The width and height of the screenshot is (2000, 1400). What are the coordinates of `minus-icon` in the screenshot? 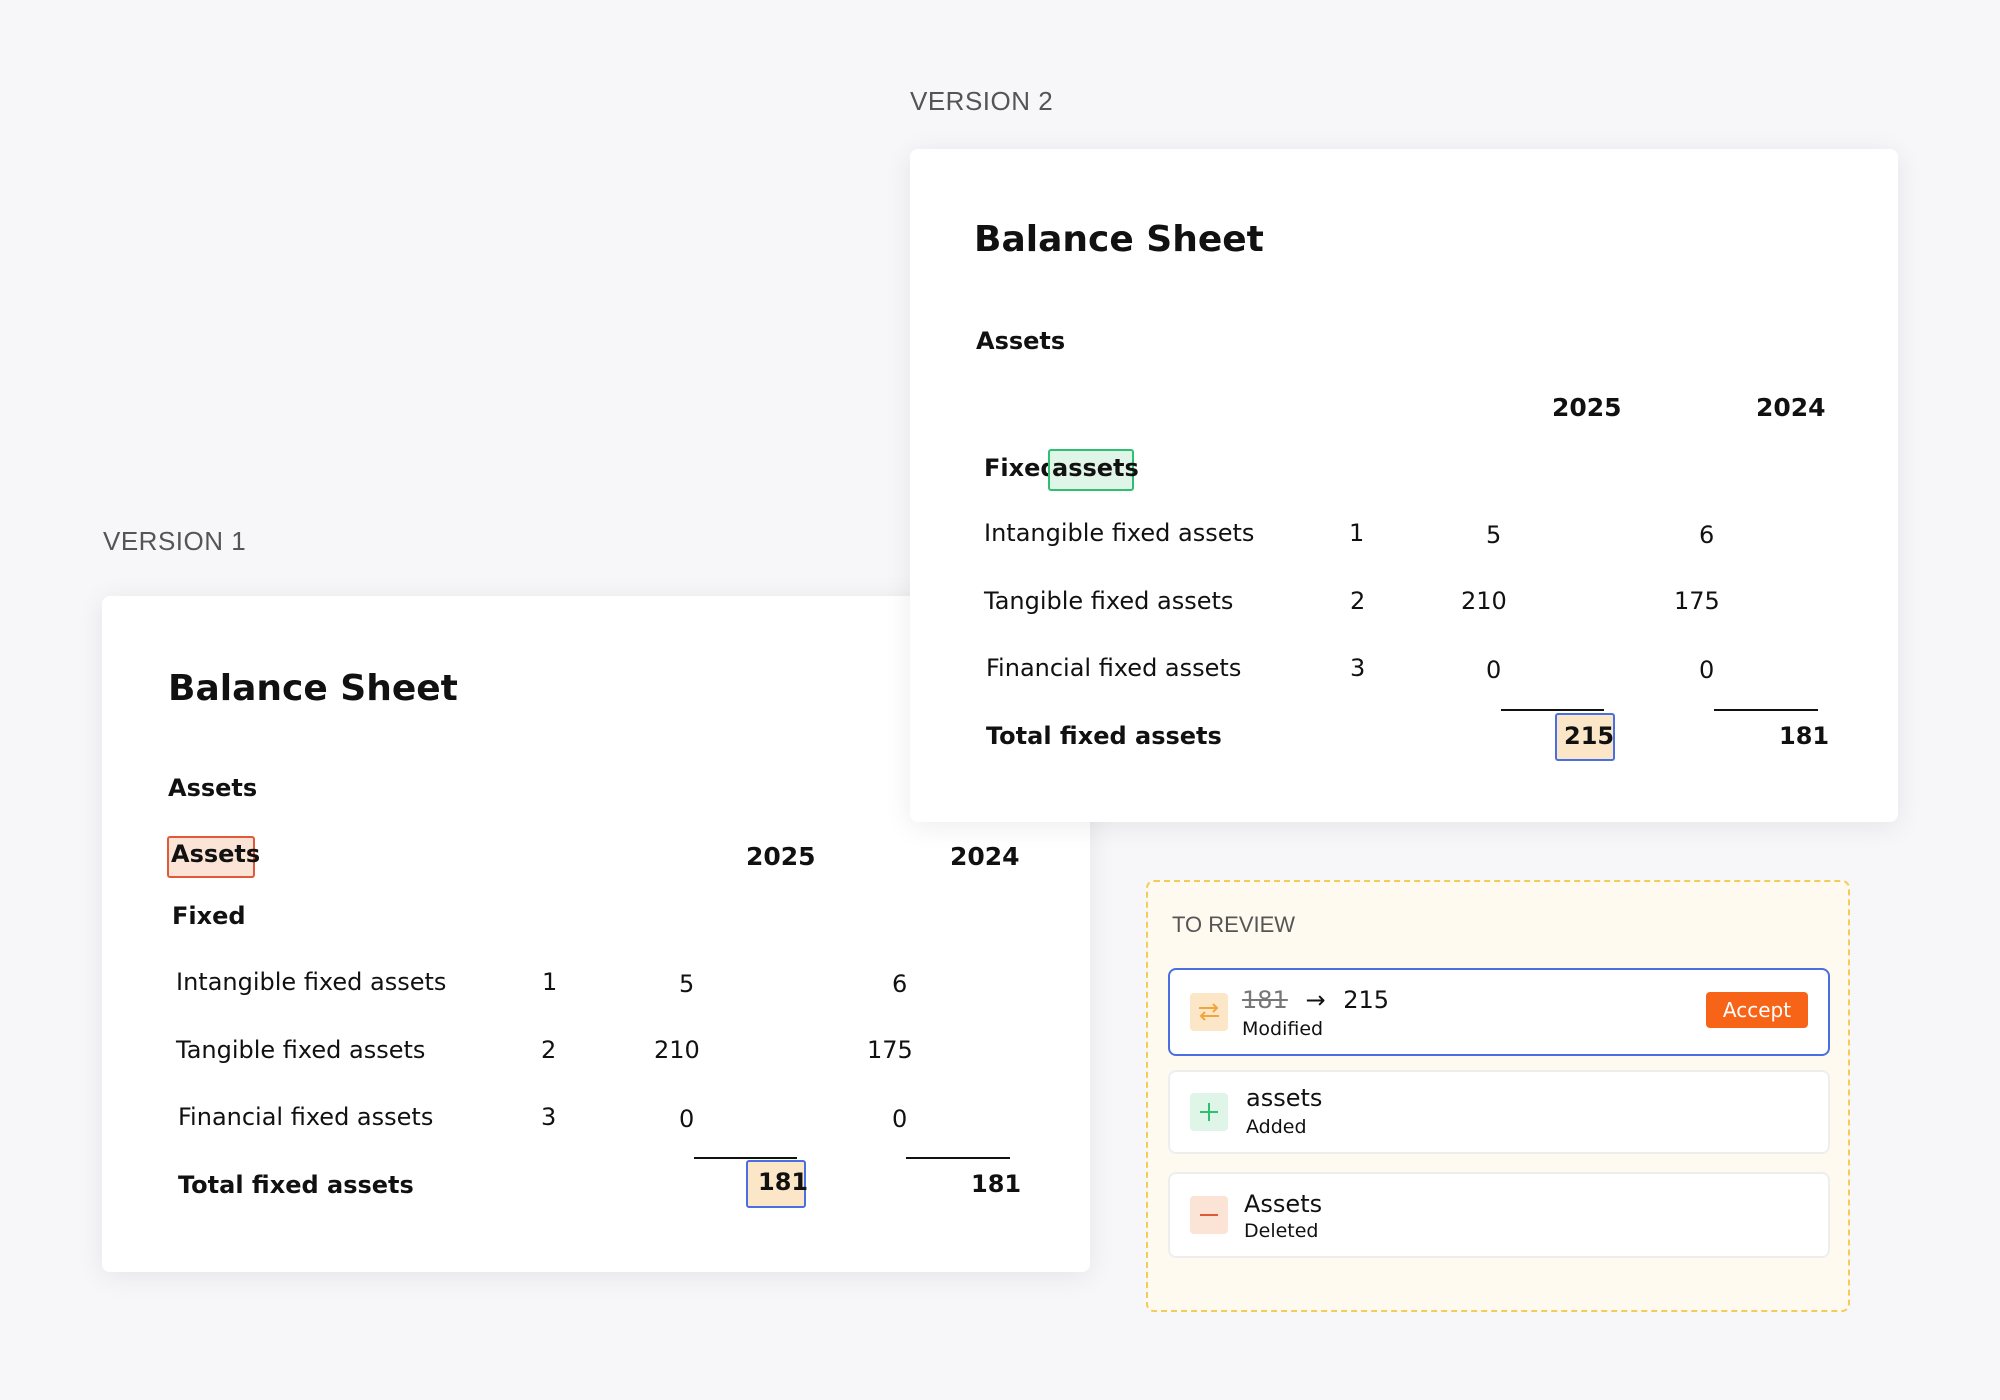 It's located at (1209, 1215).